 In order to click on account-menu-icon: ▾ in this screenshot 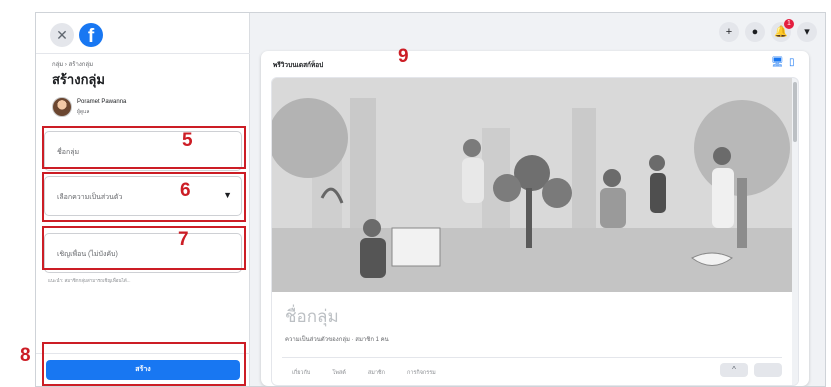, I will do `click(807, 32)`.